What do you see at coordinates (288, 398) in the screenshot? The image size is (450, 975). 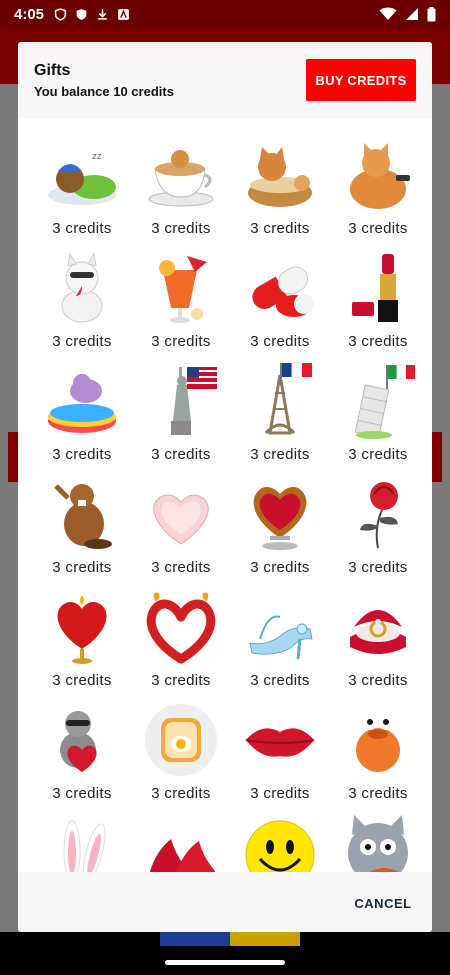 I see `eiffel-tower-icon` at bounding box center [288, 398].